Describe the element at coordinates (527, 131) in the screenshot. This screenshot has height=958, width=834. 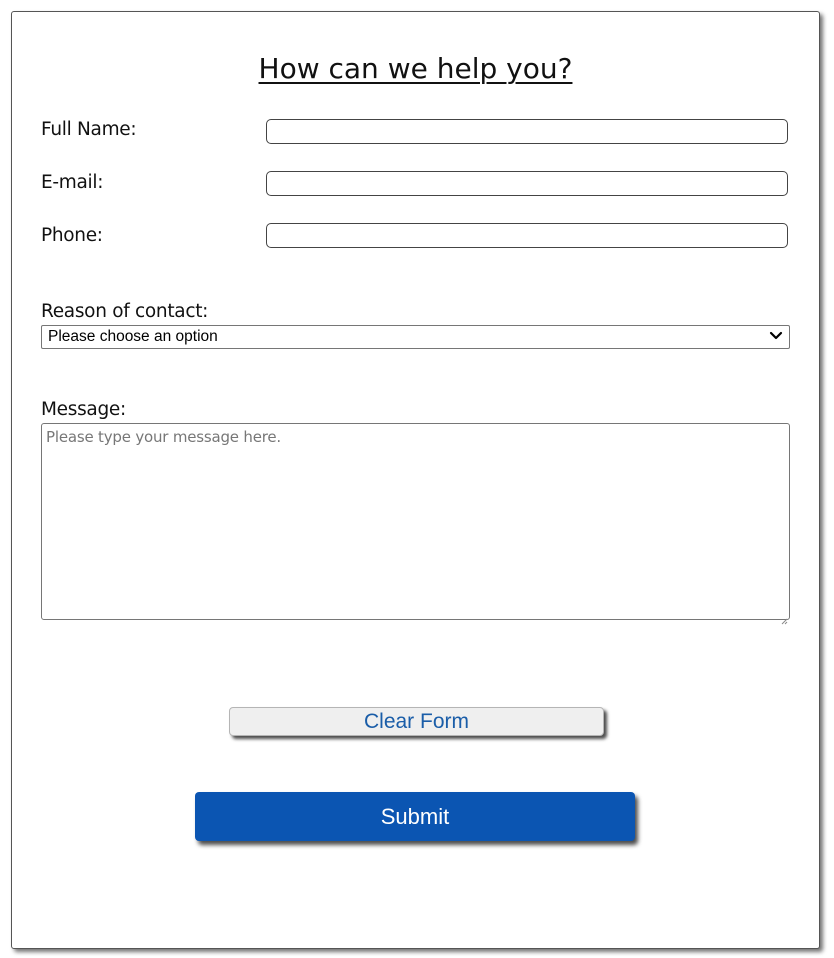
I see `full-name-input` at that location.